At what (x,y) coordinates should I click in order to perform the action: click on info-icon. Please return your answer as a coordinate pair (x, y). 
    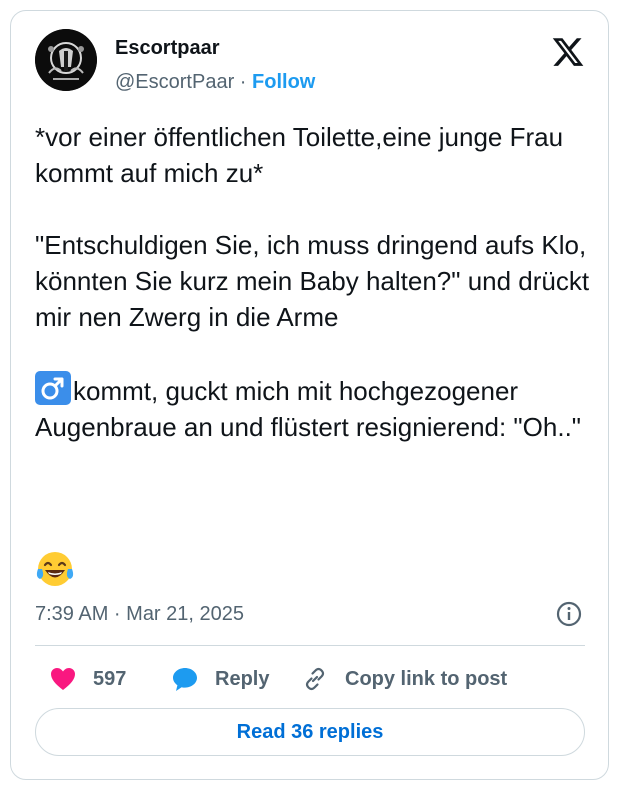
    Looking at the image, I should click on (569, 614).